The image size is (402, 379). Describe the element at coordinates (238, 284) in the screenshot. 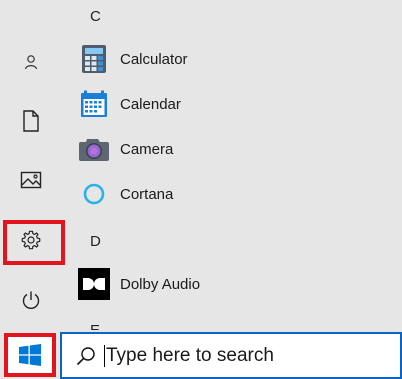

I see `app-item-dolby-audio: Dolby Audio` at that location.